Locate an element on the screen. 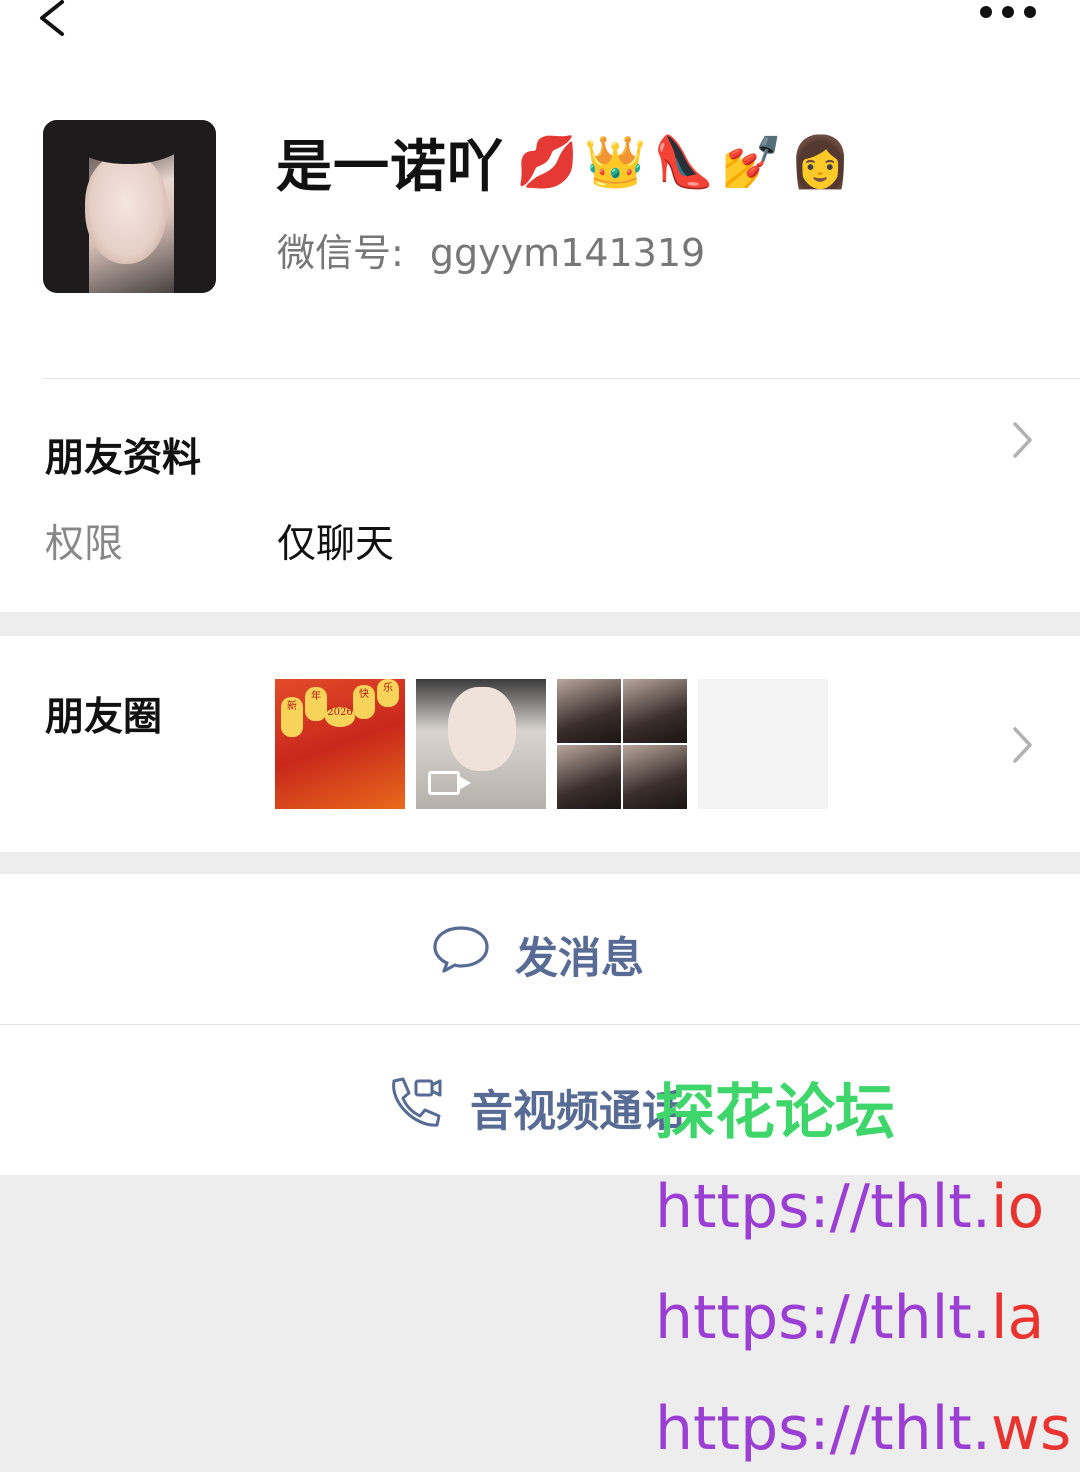  nickname-row: 是一诺吖 💋👑👠💅👩 is located at coordinates (566, 162).